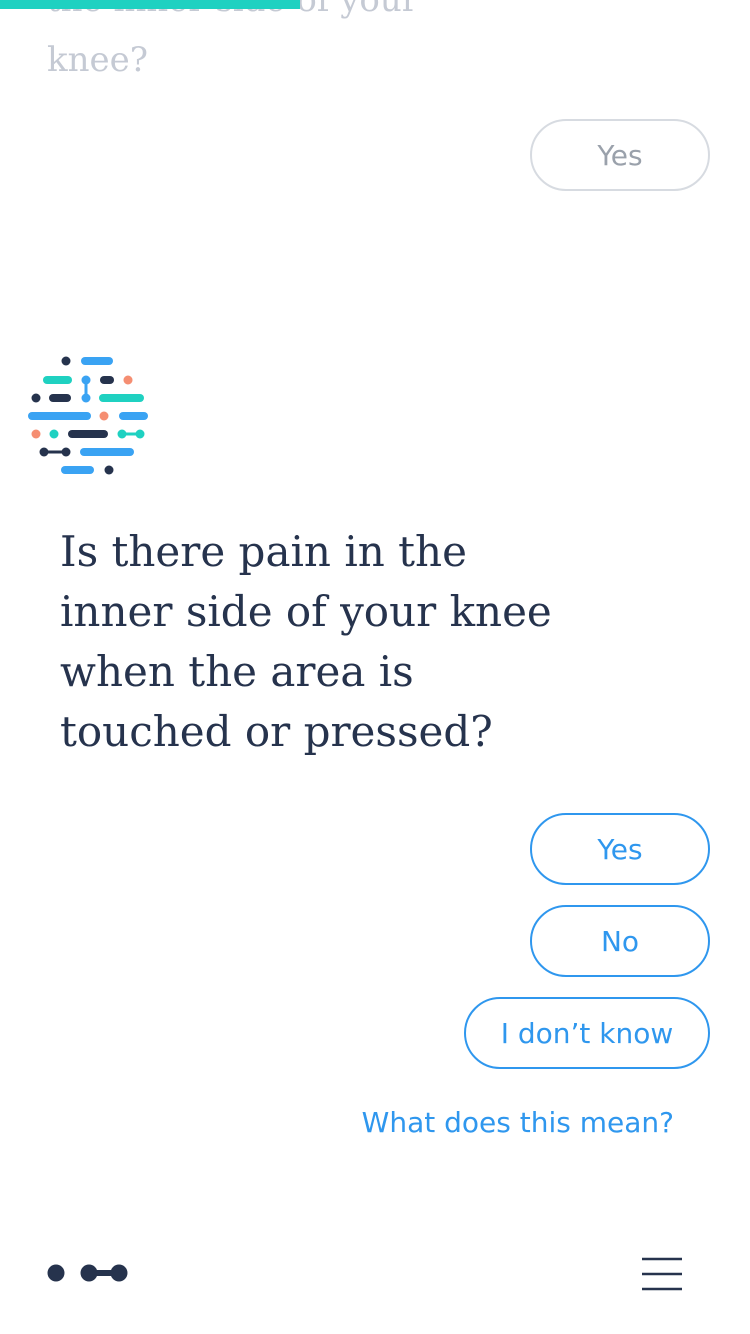  I want to click on previous-answer-bubble: Yes, so click(620, 155).